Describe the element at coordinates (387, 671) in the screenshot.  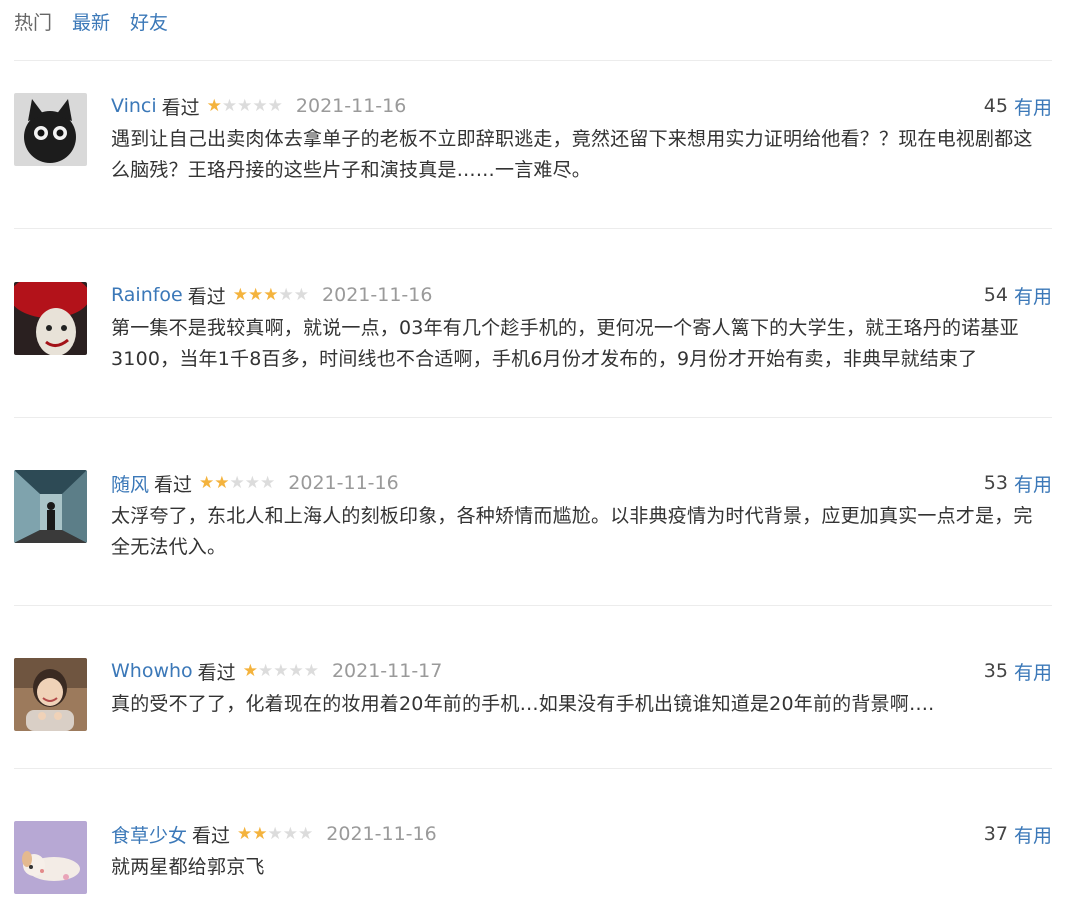
I see `comment-date: 2021-11-17` at that location.